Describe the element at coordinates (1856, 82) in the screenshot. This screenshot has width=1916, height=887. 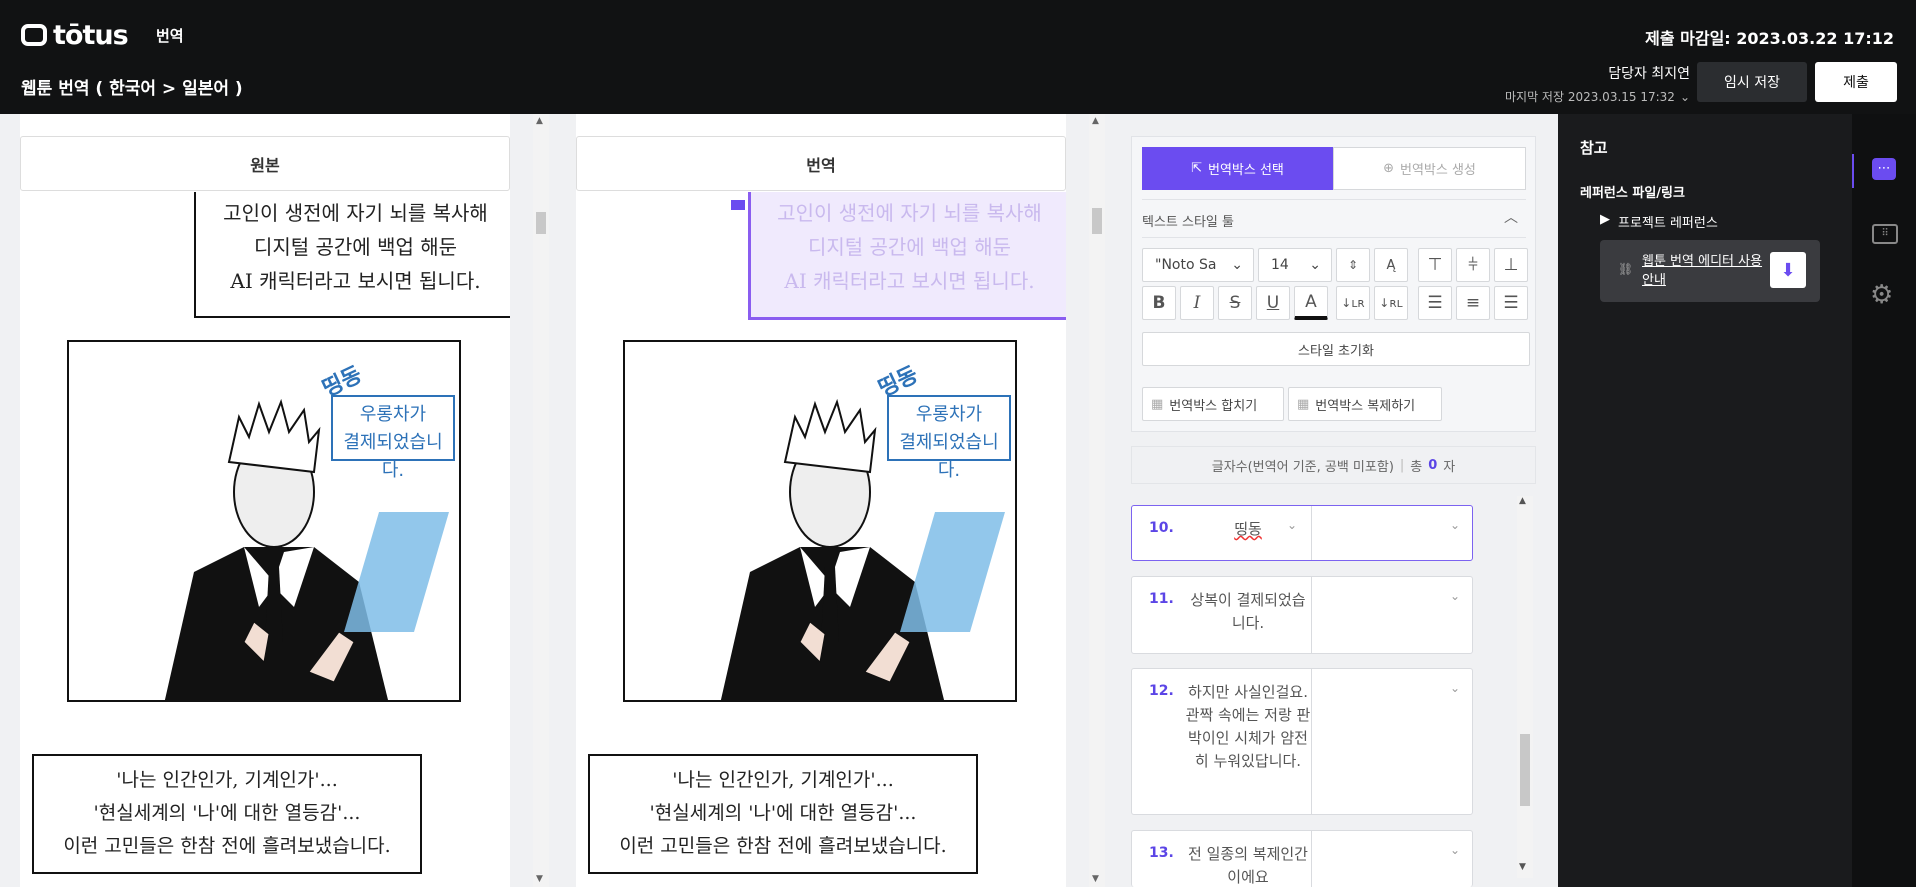
I see `submit-button: 제출` at that location.